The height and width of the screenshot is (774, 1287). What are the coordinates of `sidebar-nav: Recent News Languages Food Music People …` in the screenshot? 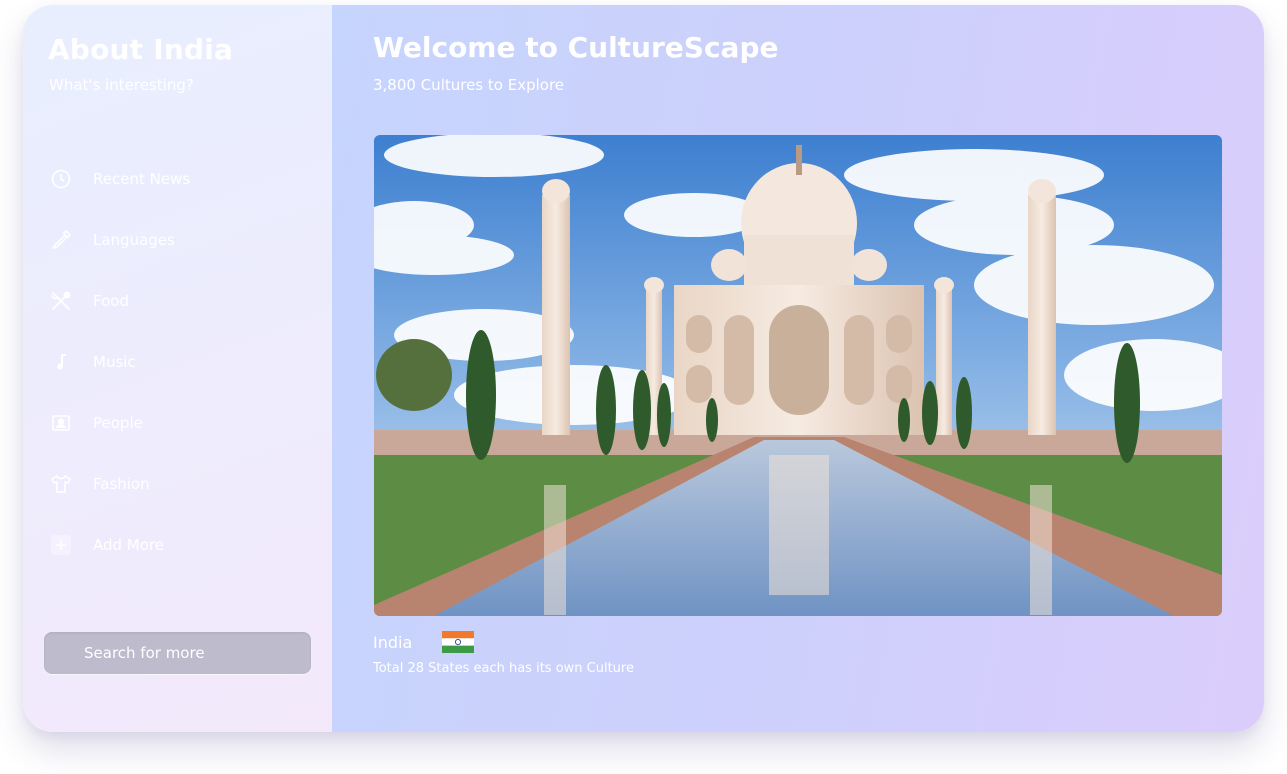 It's located at (172, 361).